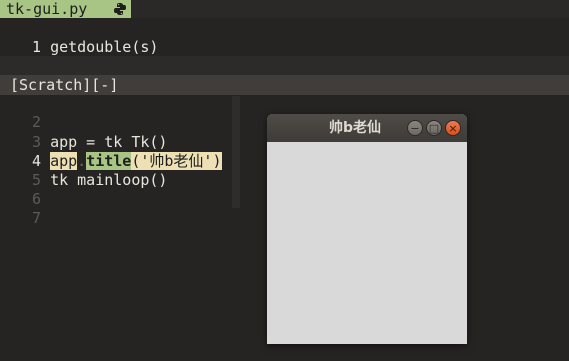 The height and width of the screenshot is (361, 569). I want to click on code-line: 7, so click(25, 208).